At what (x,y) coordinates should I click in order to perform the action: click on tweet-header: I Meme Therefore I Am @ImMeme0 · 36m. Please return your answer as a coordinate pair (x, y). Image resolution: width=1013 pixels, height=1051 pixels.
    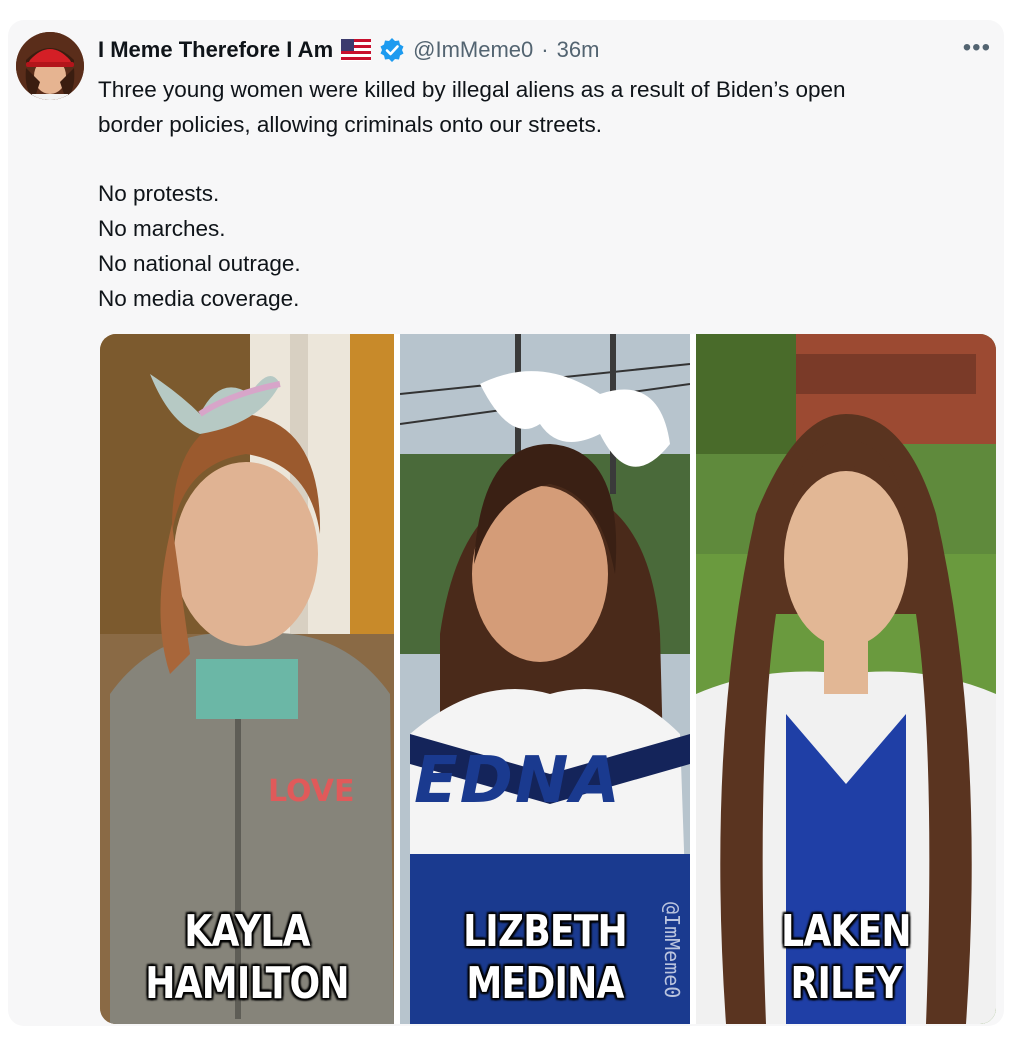
    Looking at the image, I should click on (348, 50).